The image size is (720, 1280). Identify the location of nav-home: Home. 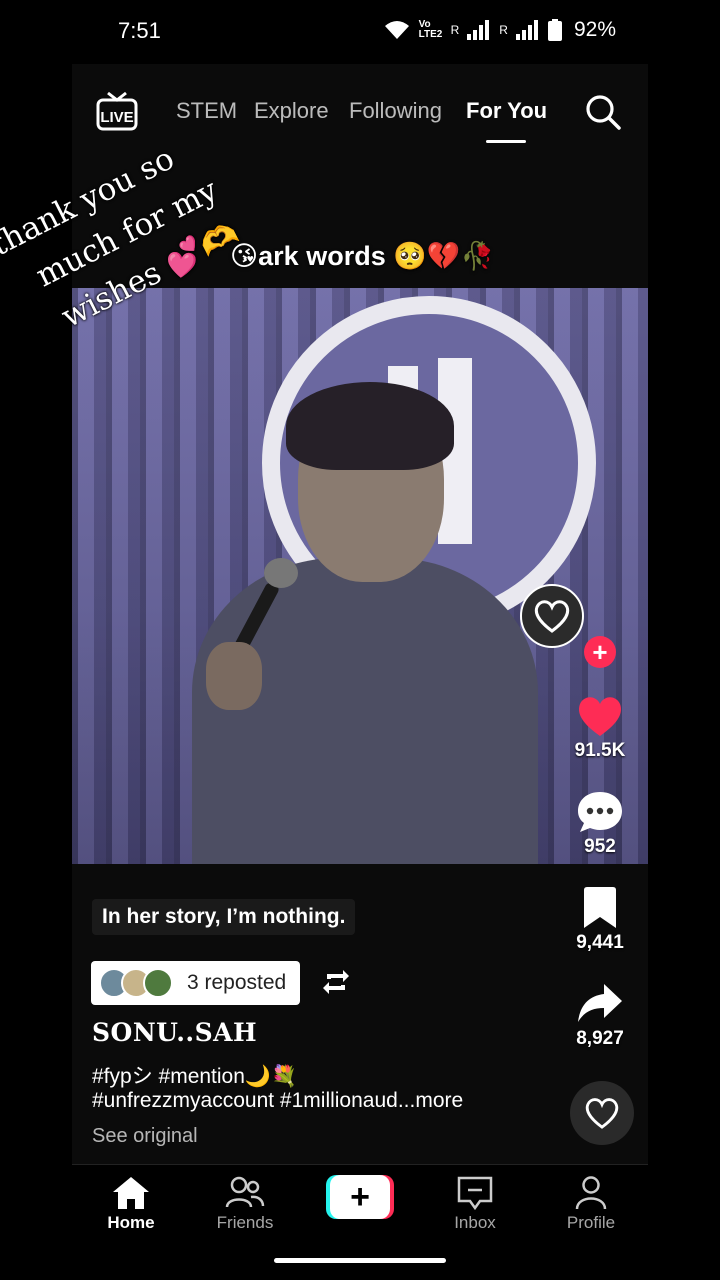
(131, 1204).